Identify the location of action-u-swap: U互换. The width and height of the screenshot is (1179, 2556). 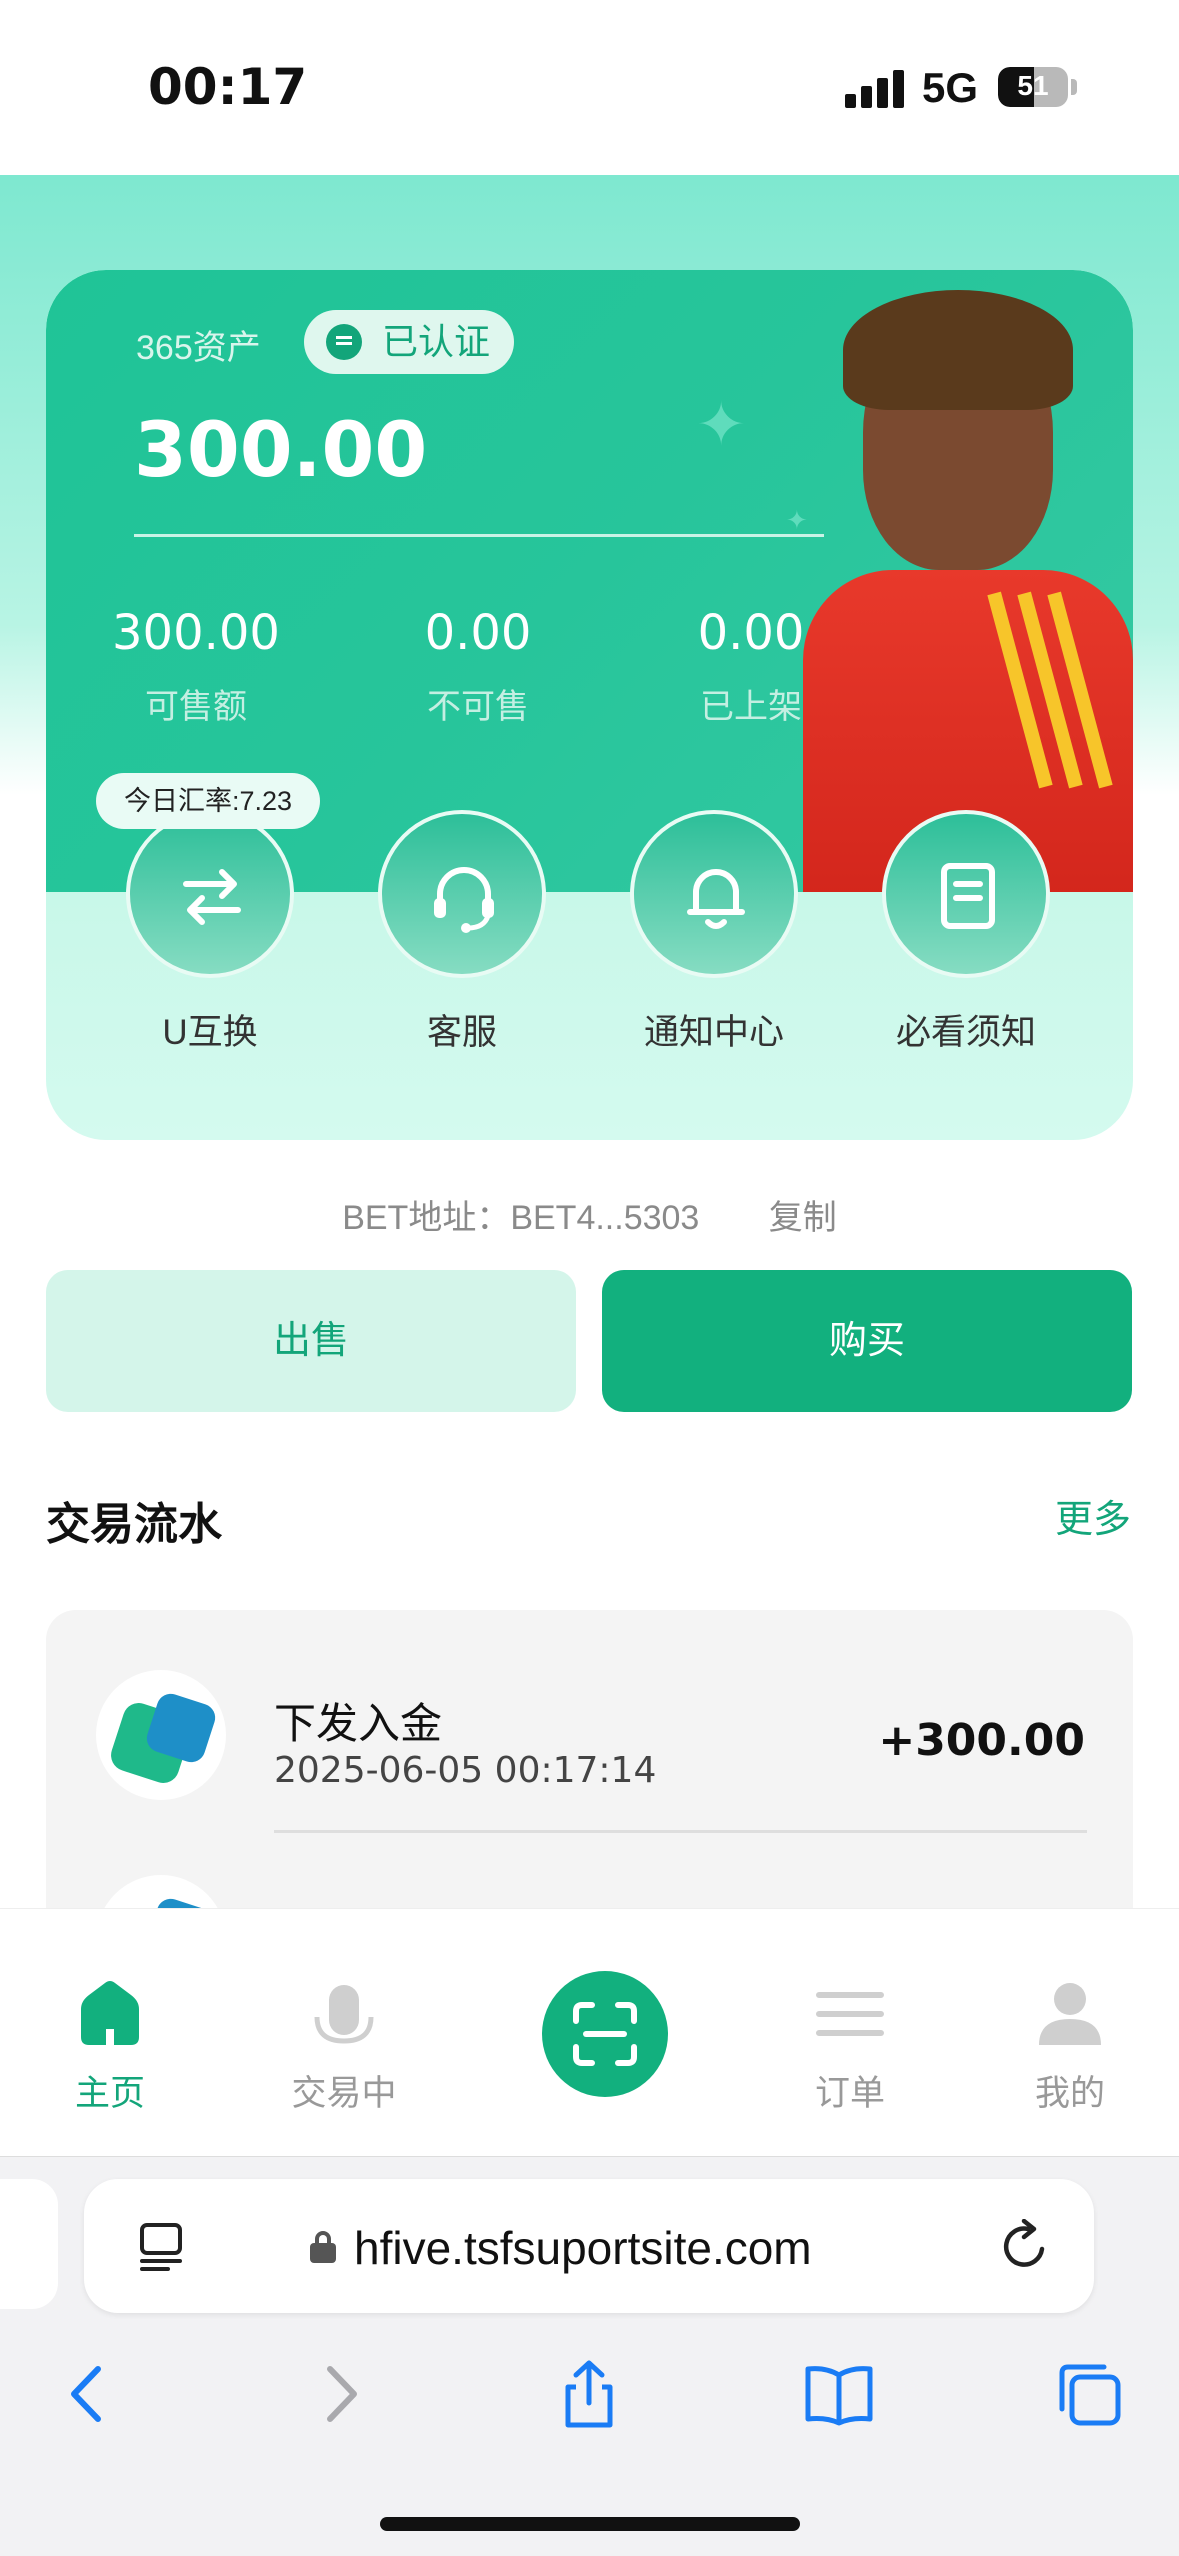
(210, 932).